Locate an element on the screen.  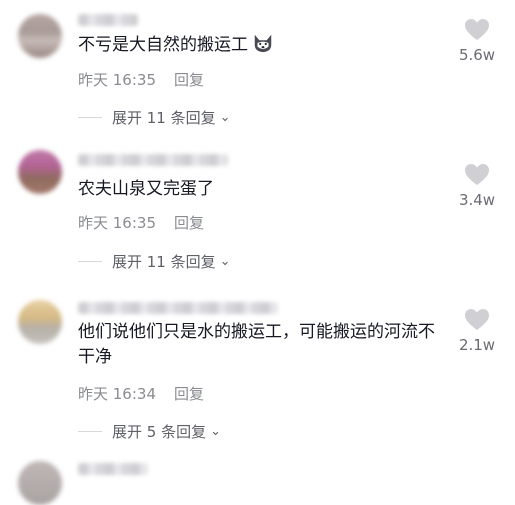
expand-replies-label: 展开 5 条回复 is located at coordinates (159, 432).